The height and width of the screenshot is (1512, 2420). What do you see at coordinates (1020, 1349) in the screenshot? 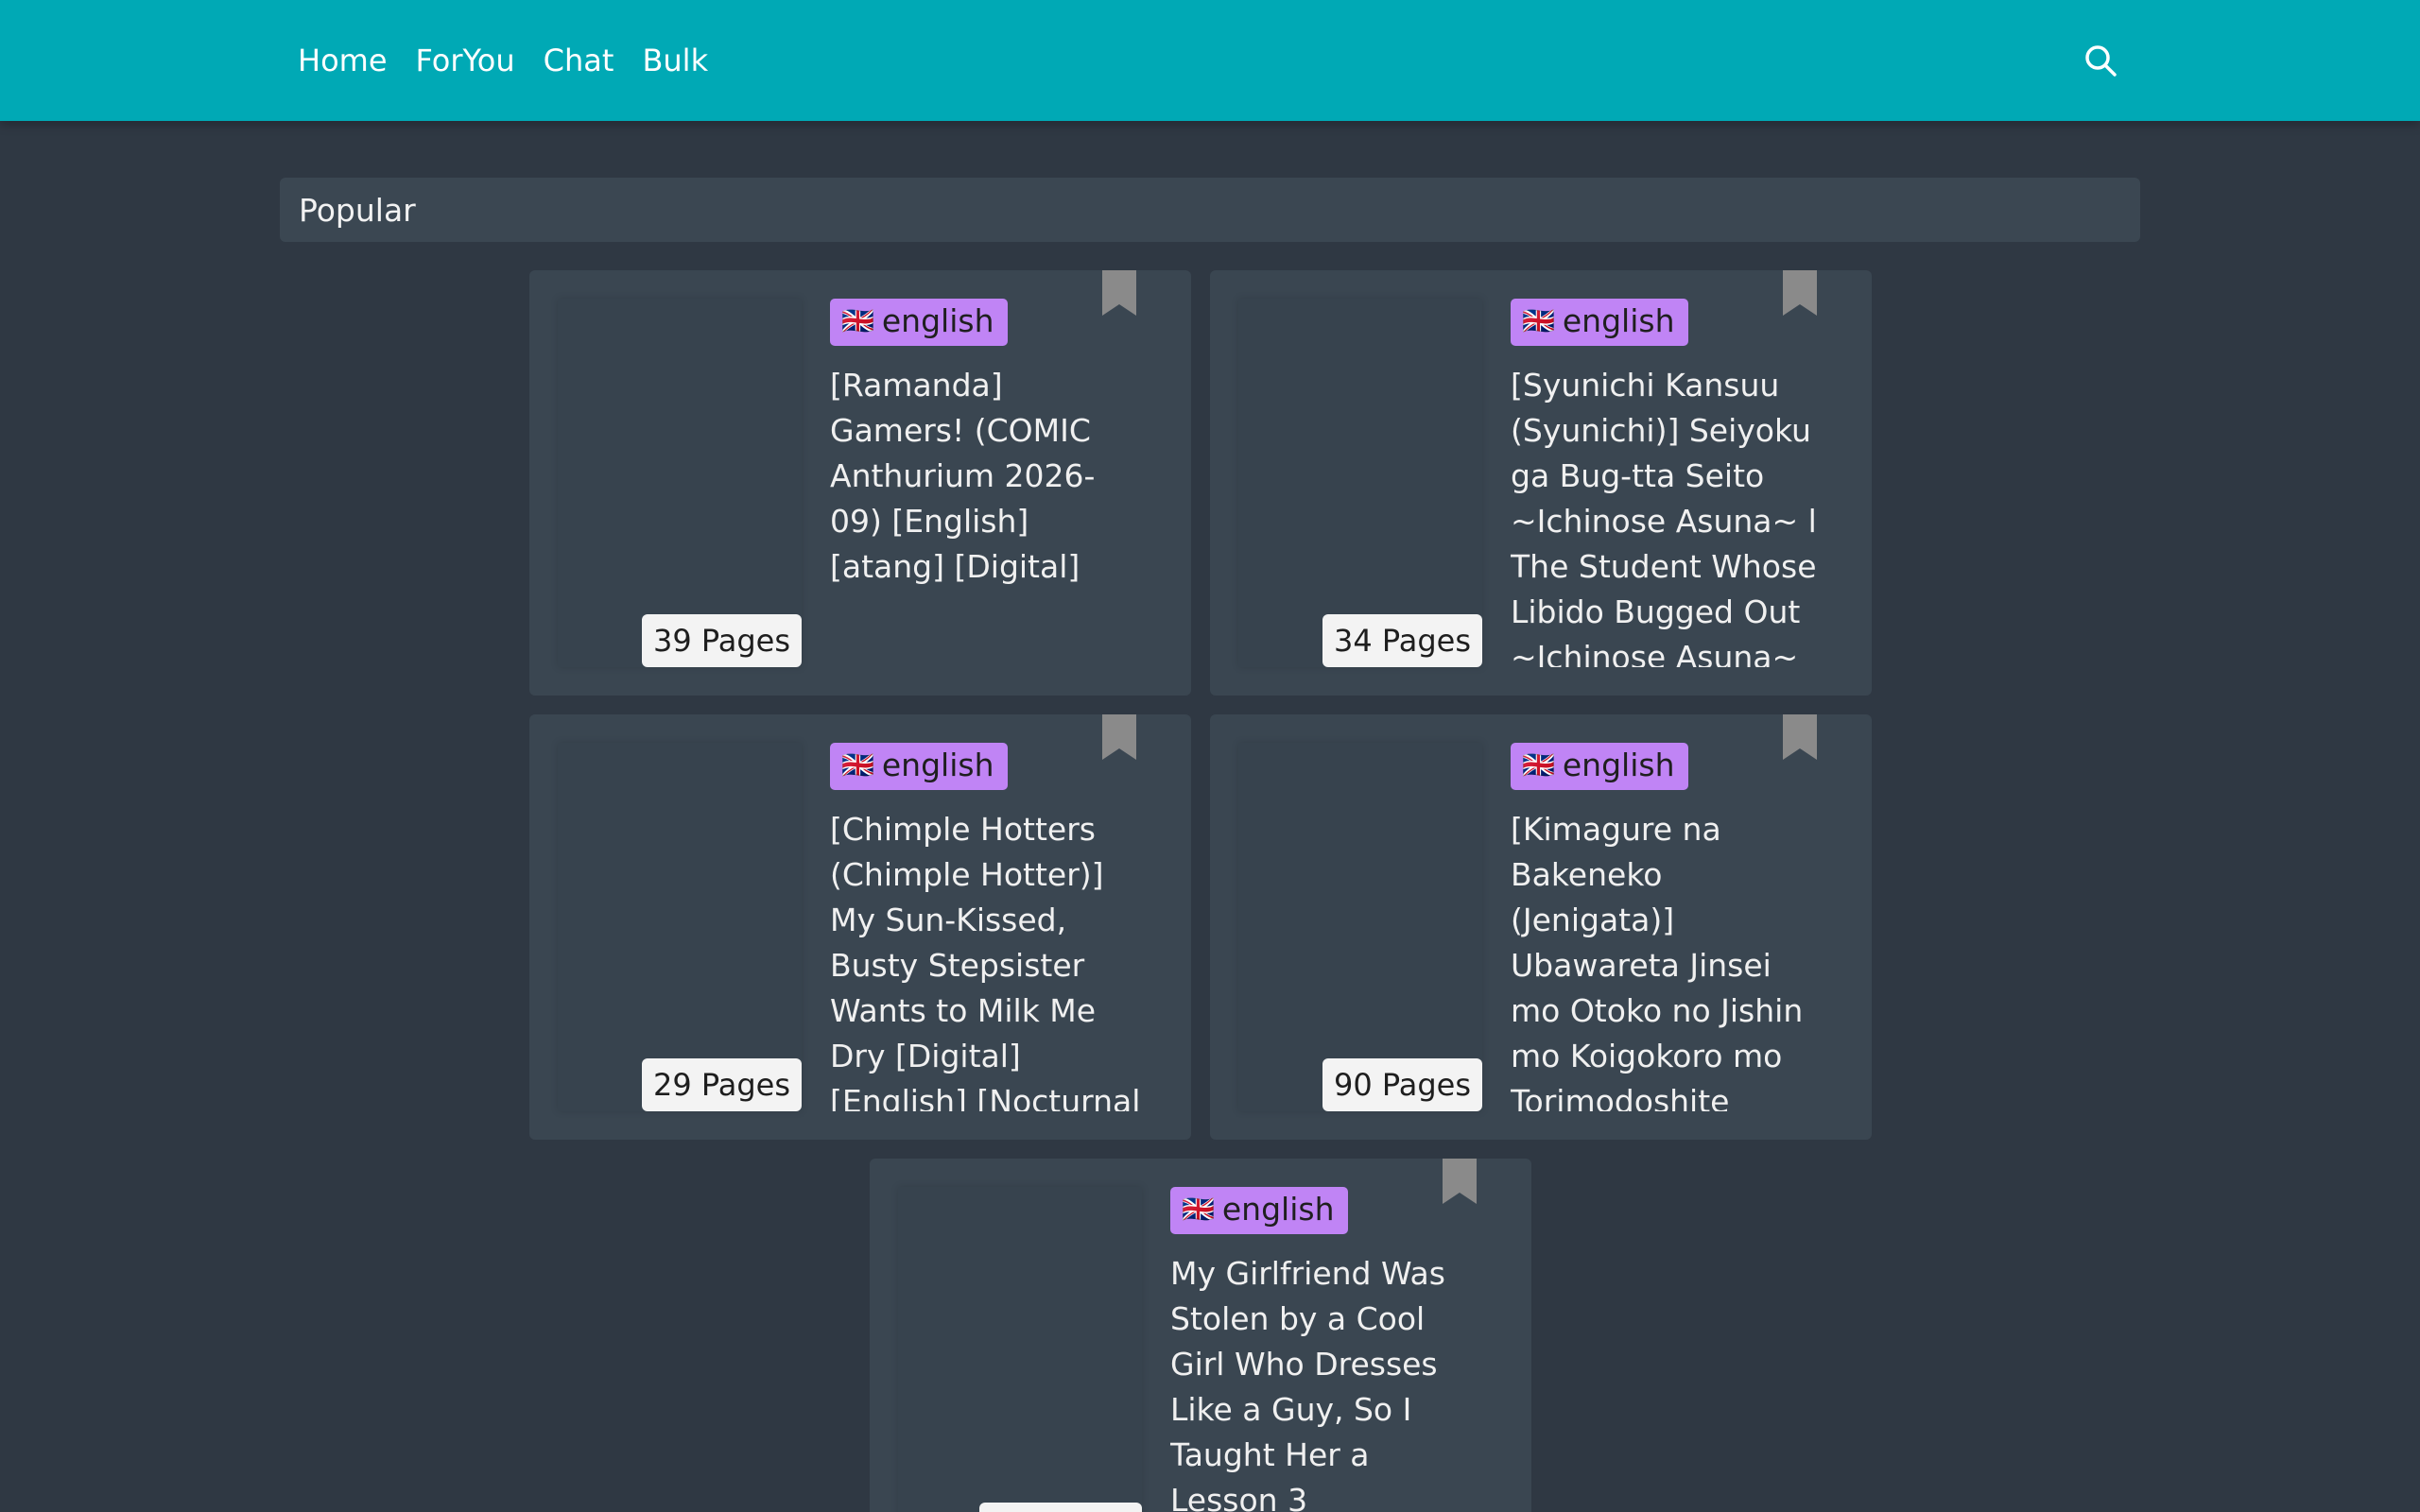
I see `cover-thumbnail` at bounding box center [1020, 1349].